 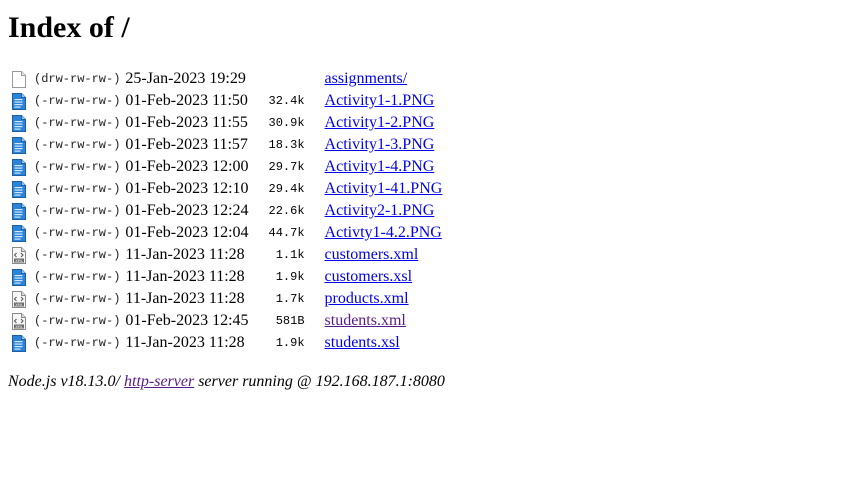 I want to click on file-link: products.xml, so click(x=367, y=298).